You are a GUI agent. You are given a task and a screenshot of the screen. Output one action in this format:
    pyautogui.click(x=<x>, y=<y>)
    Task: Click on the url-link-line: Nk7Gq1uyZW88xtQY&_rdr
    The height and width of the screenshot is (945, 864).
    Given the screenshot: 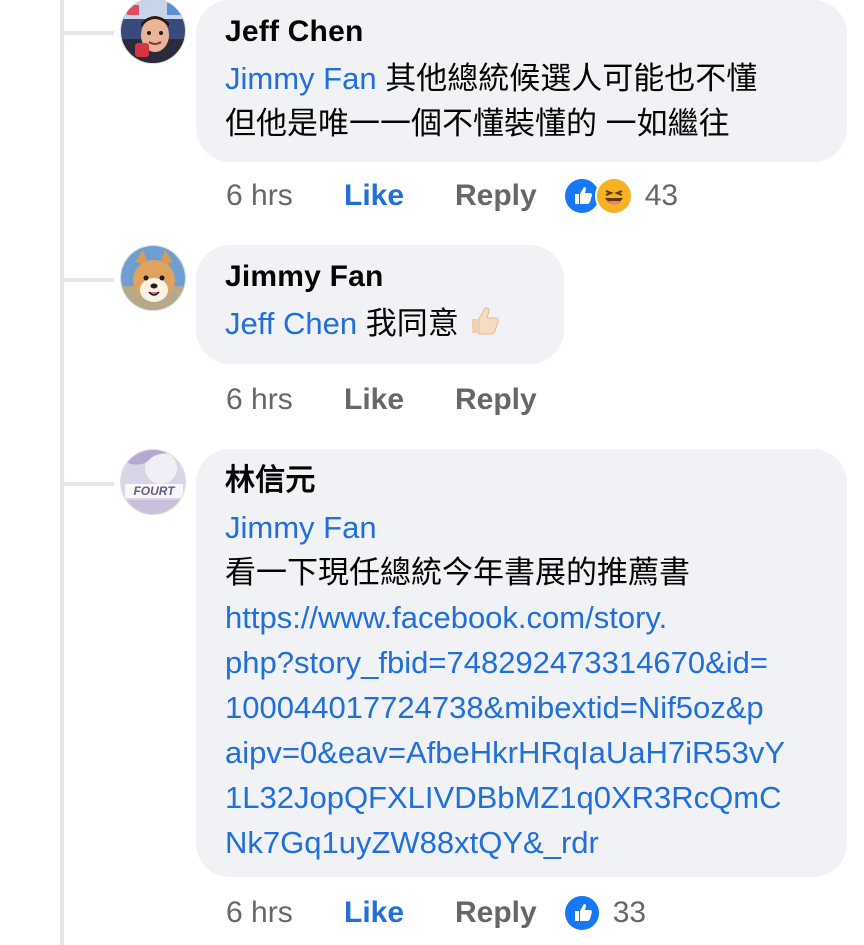 What is the action you would take?
    pyautogui.click(x=521, y=842)
    